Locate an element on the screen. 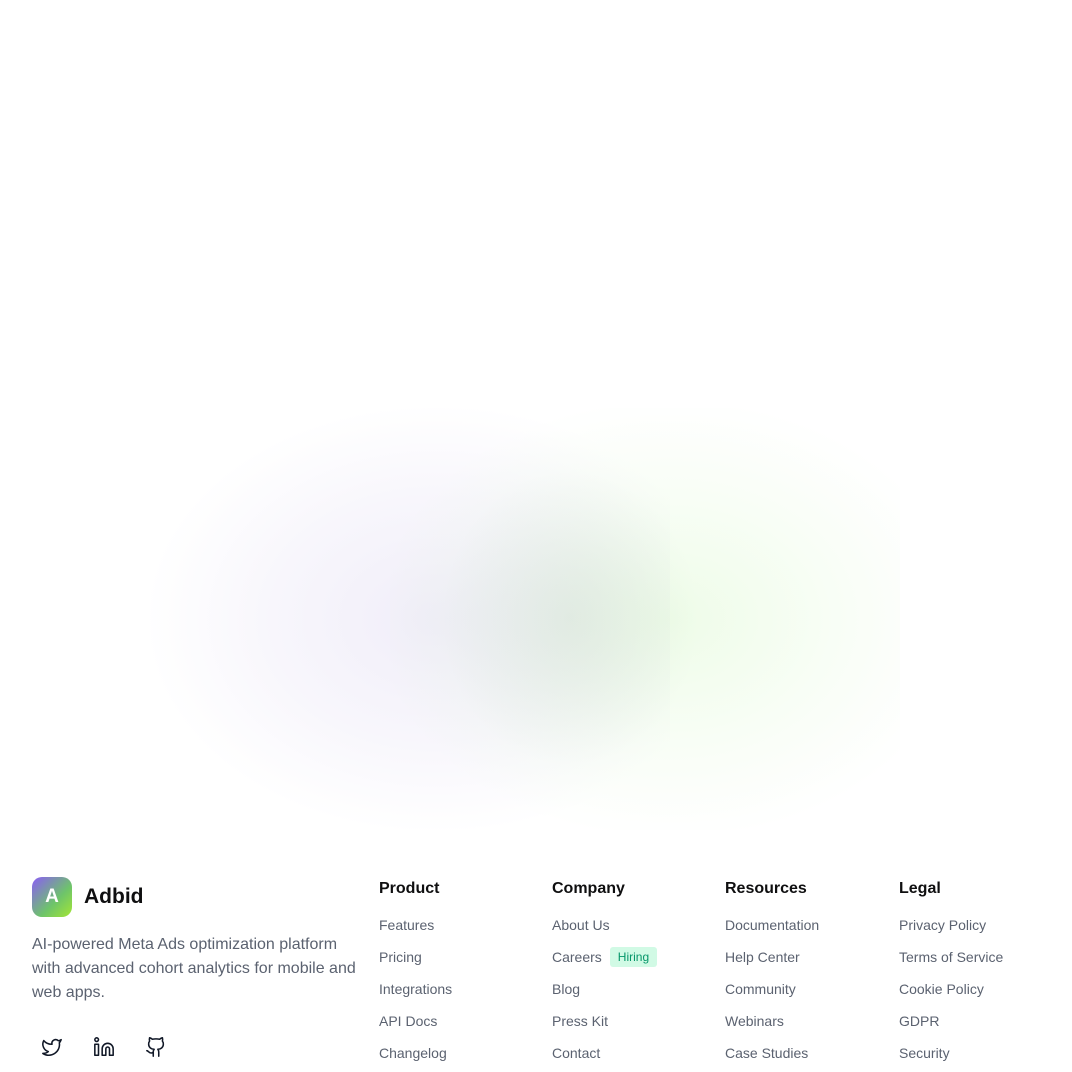  footer-link-terms-of-service: Terms of Service is located at coordinates (951, 963).